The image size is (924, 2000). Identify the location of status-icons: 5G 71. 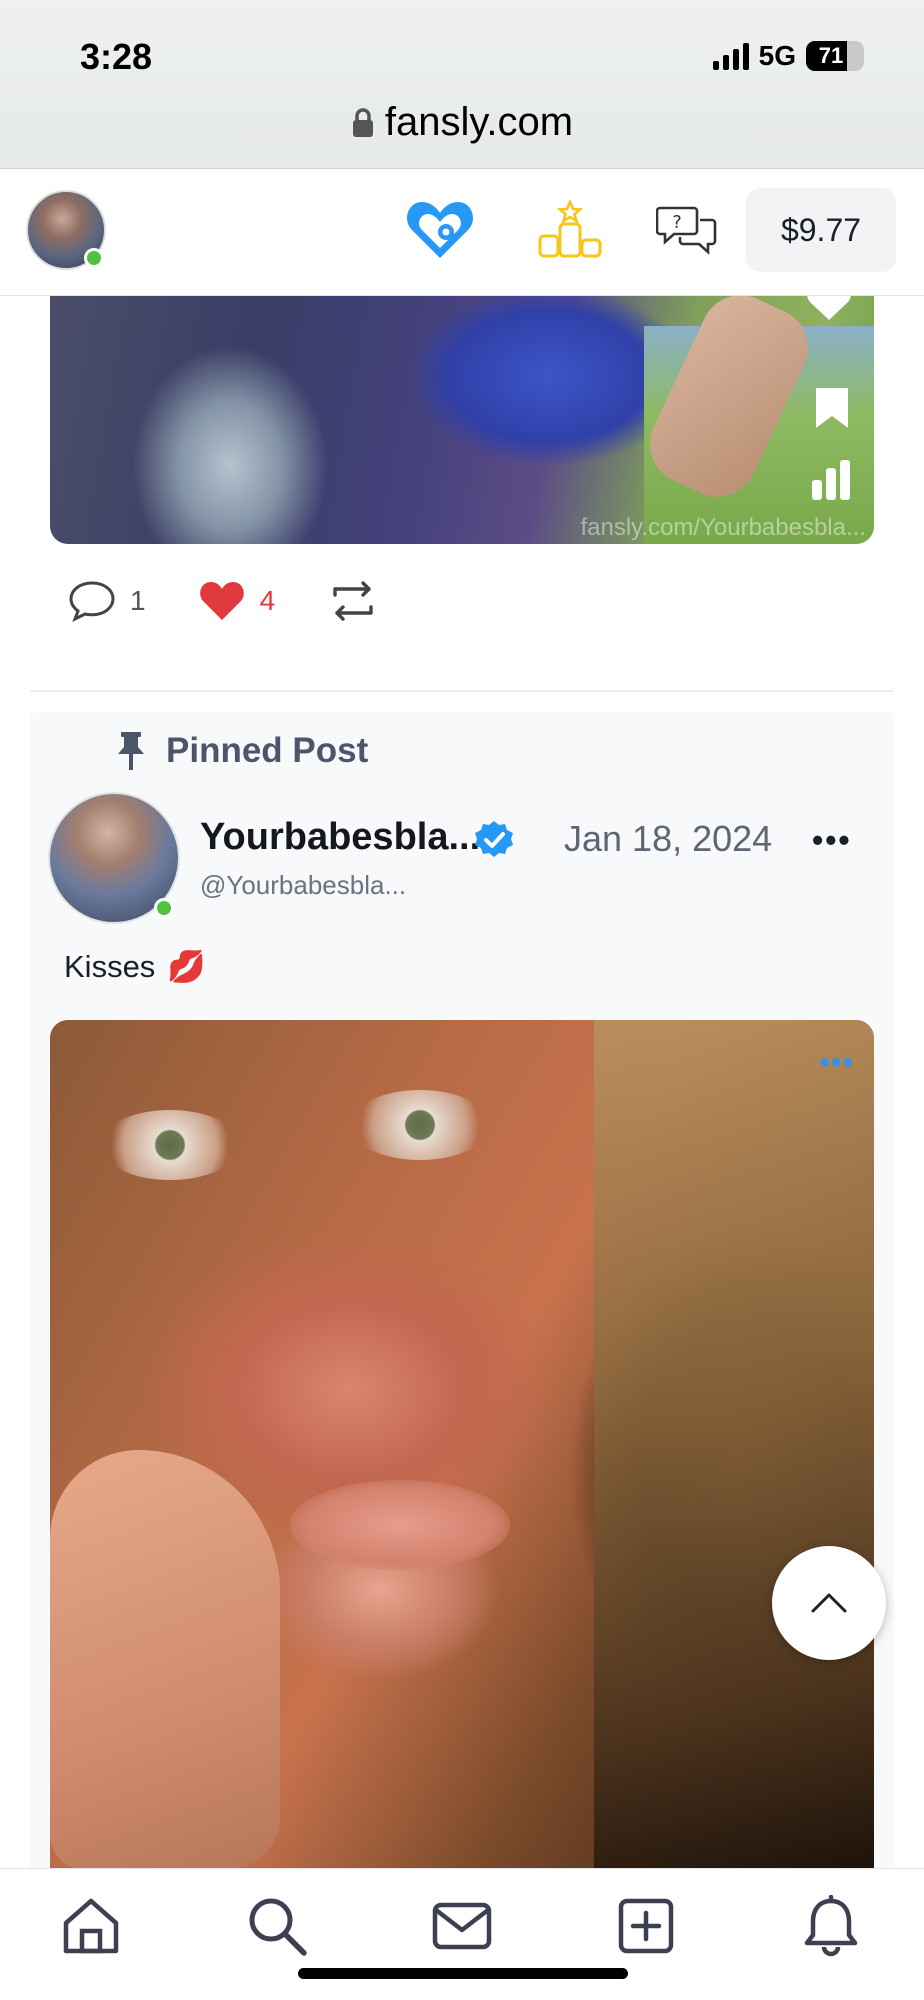
(788, 56).